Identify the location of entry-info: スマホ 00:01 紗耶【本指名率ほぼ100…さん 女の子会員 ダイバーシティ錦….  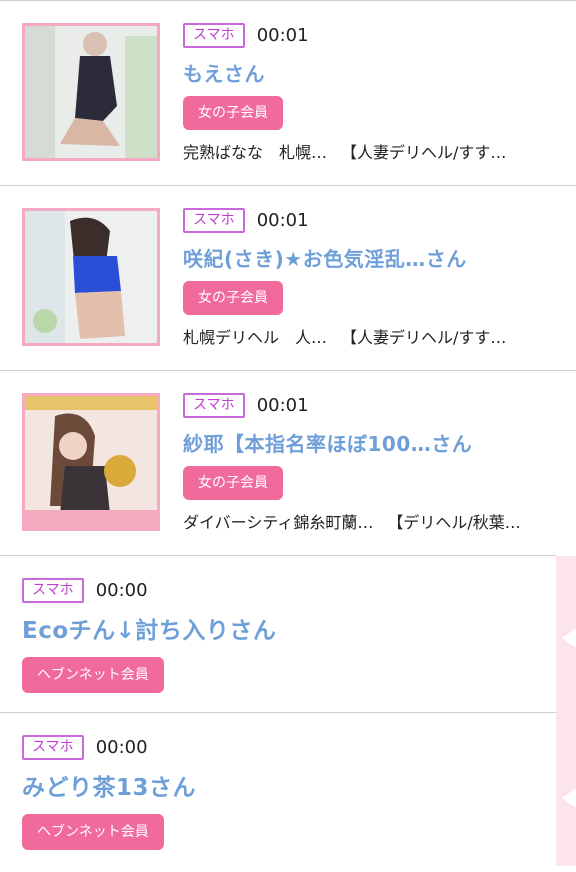
(352, 463).